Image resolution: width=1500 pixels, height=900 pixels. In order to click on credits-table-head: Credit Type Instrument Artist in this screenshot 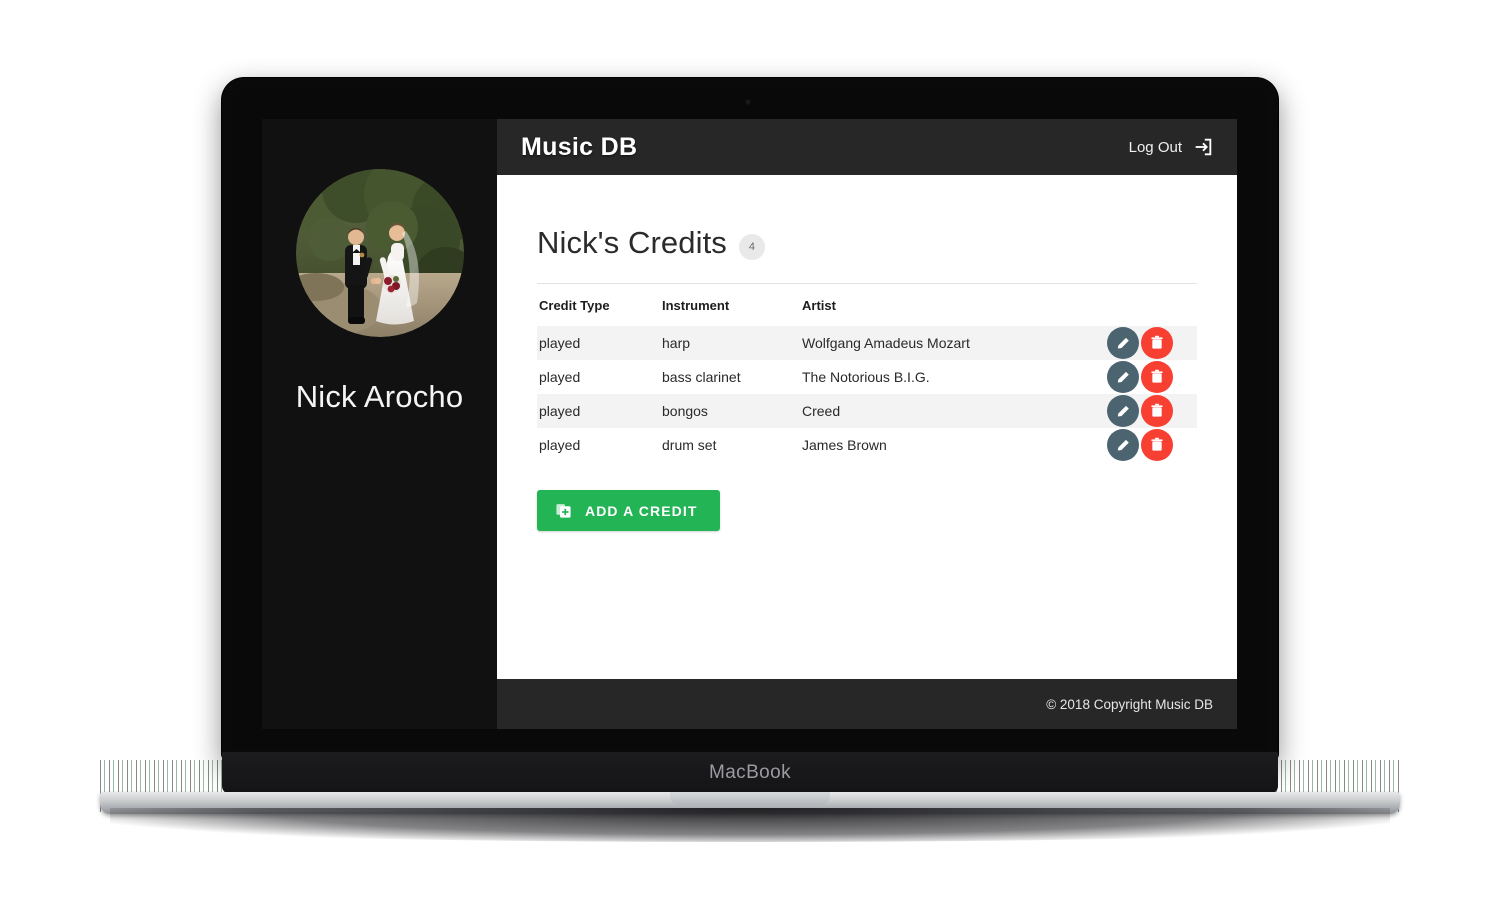, I will do `click(867, 305)`.